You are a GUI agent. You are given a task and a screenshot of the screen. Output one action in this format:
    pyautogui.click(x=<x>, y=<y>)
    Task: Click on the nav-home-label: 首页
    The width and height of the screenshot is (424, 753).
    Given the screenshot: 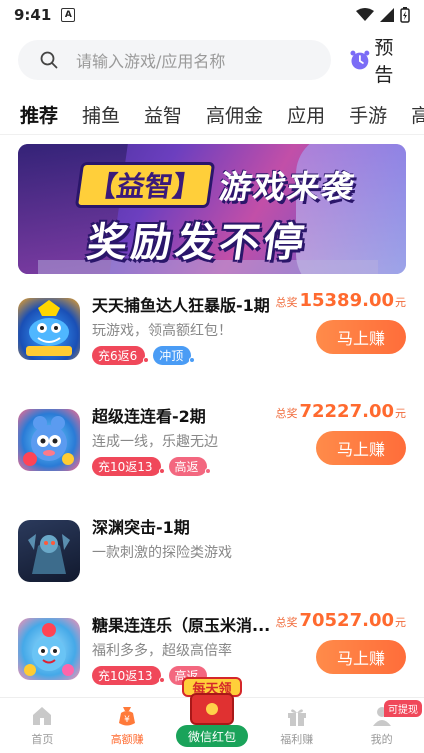 What is the action you would take?
    pyautogui.click(x=42, y=739)
    